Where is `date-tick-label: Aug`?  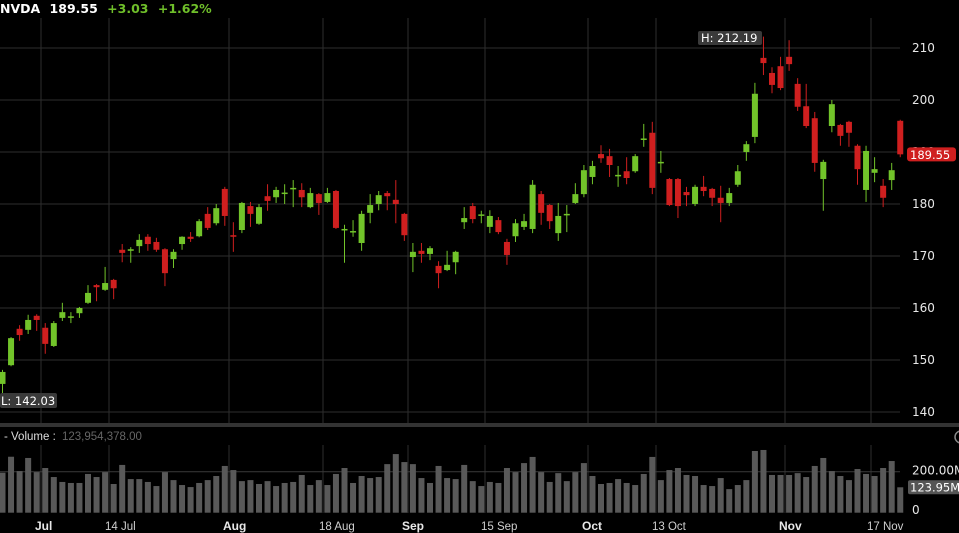 date-tick-label: Aug is located at coordinates (234, 526).